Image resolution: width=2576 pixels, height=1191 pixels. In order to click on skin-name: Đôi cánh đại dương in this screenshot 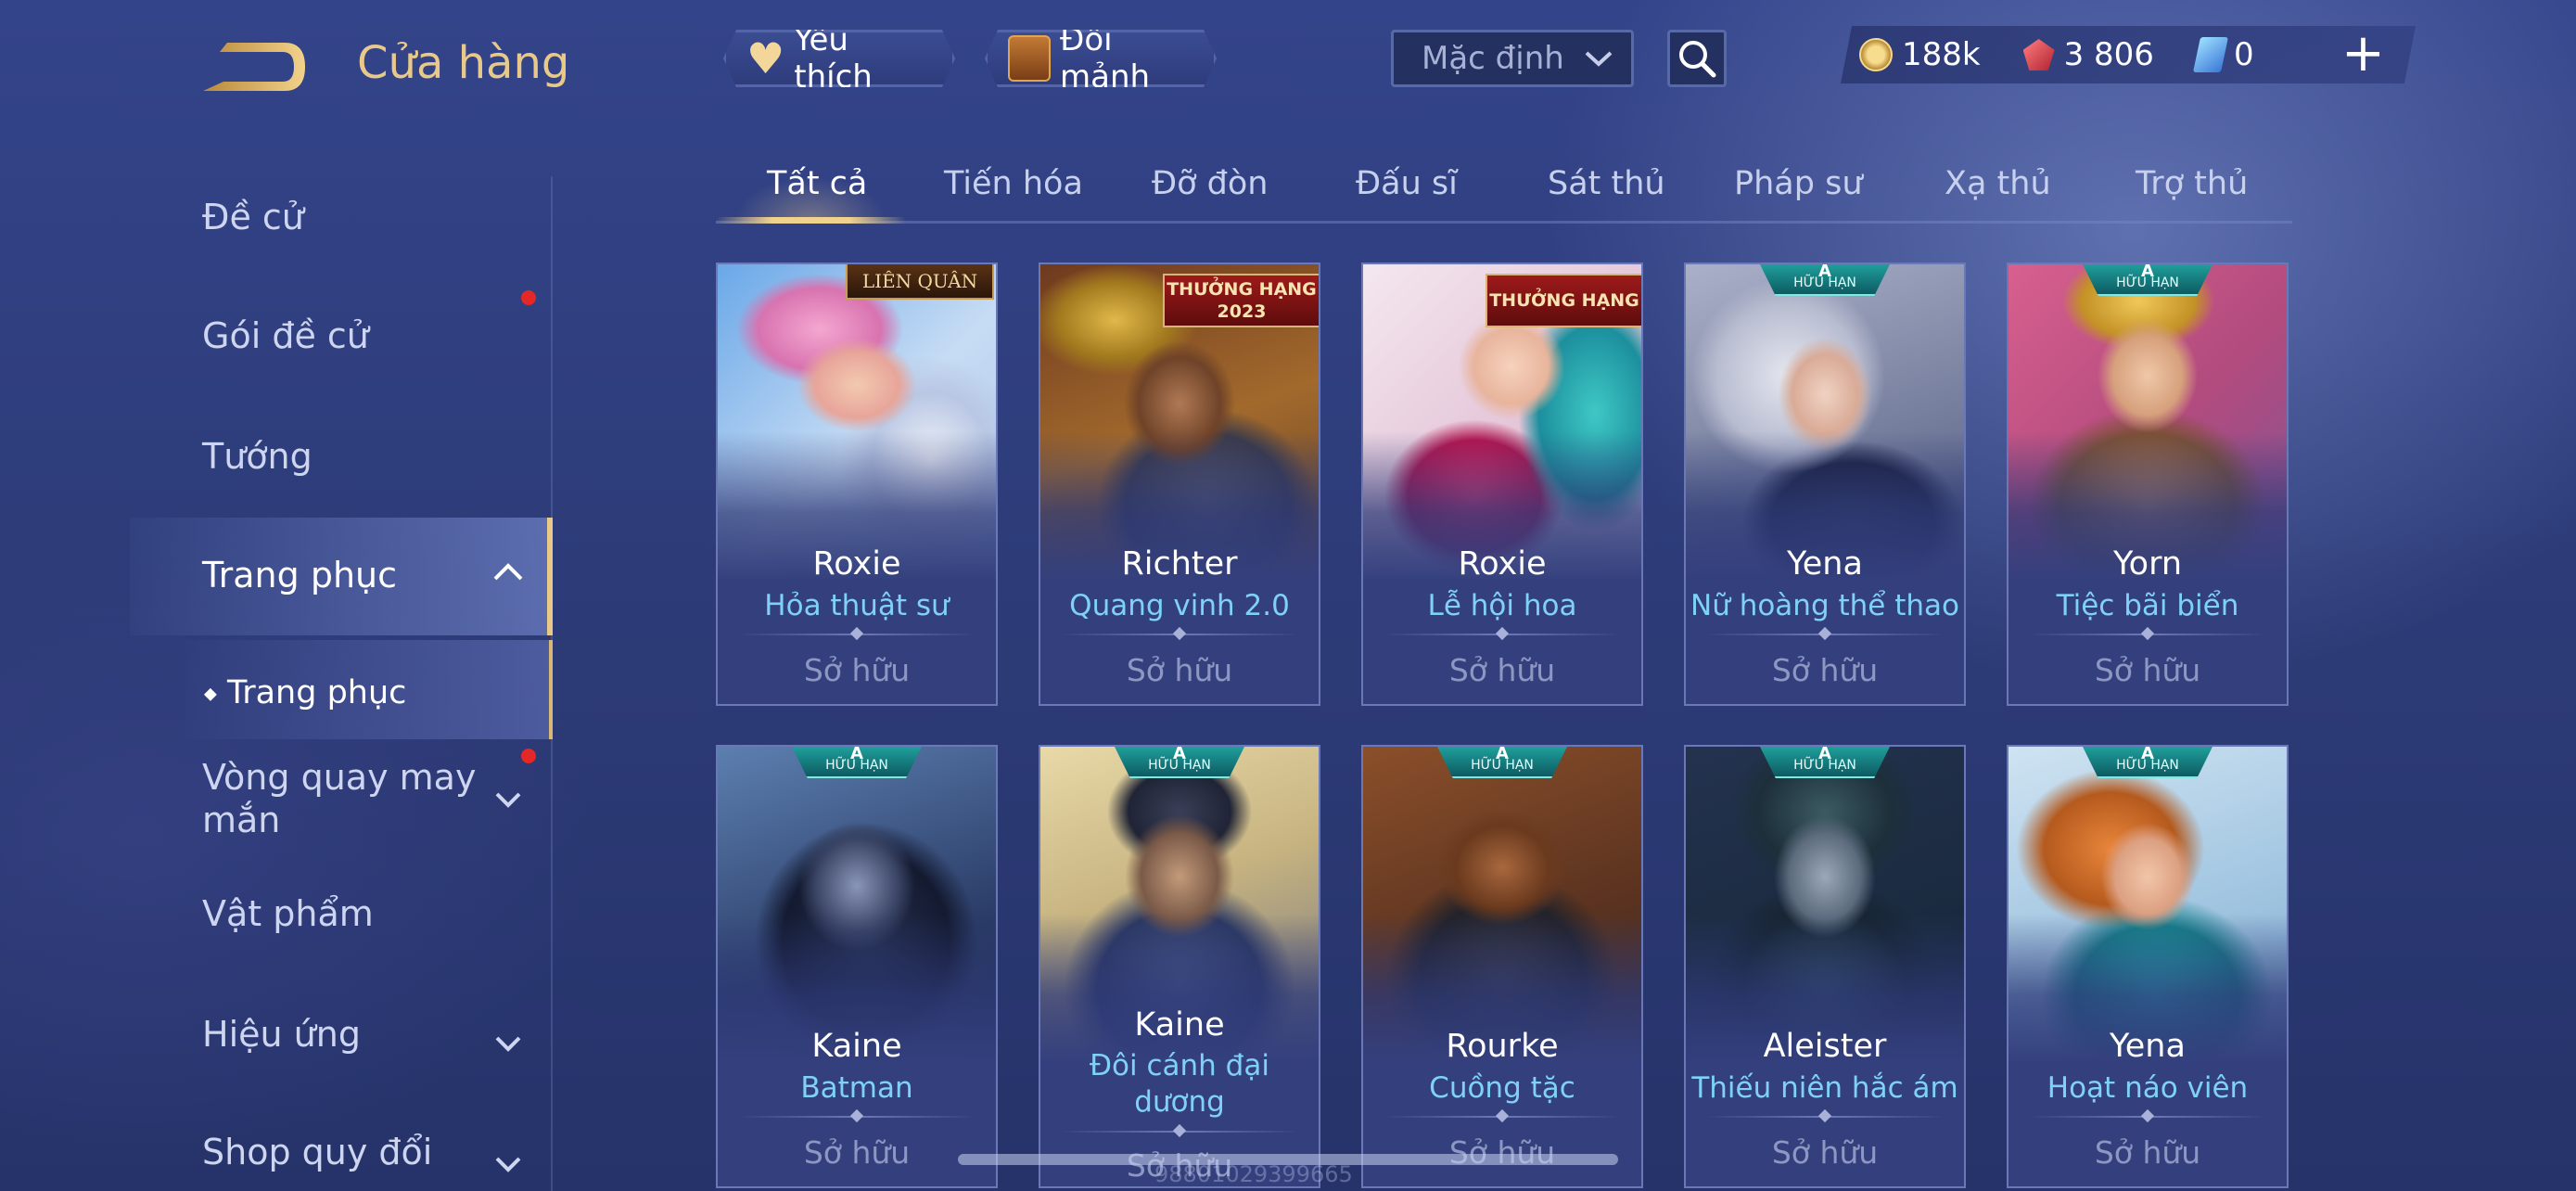, I will do `click(1179, 1084)`.